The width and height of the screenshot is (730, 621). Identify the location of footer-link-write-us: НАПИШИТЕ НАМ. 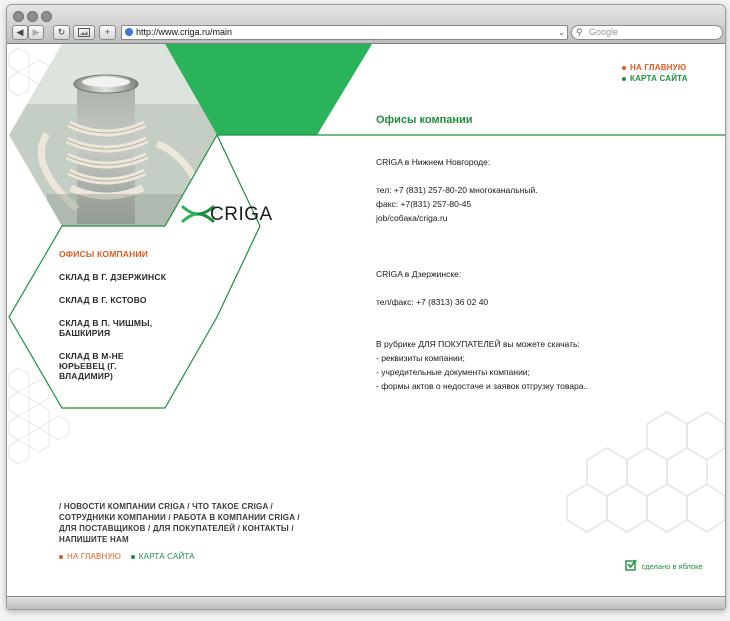
(94, 539).